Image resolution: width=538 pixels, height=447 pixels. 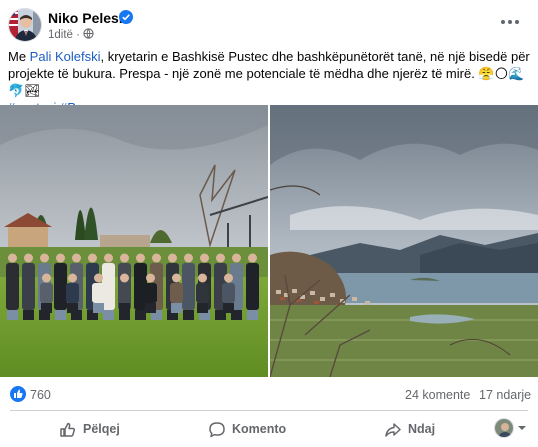 I want to click on thumbs-up-icon, so click(x=68, y=429).